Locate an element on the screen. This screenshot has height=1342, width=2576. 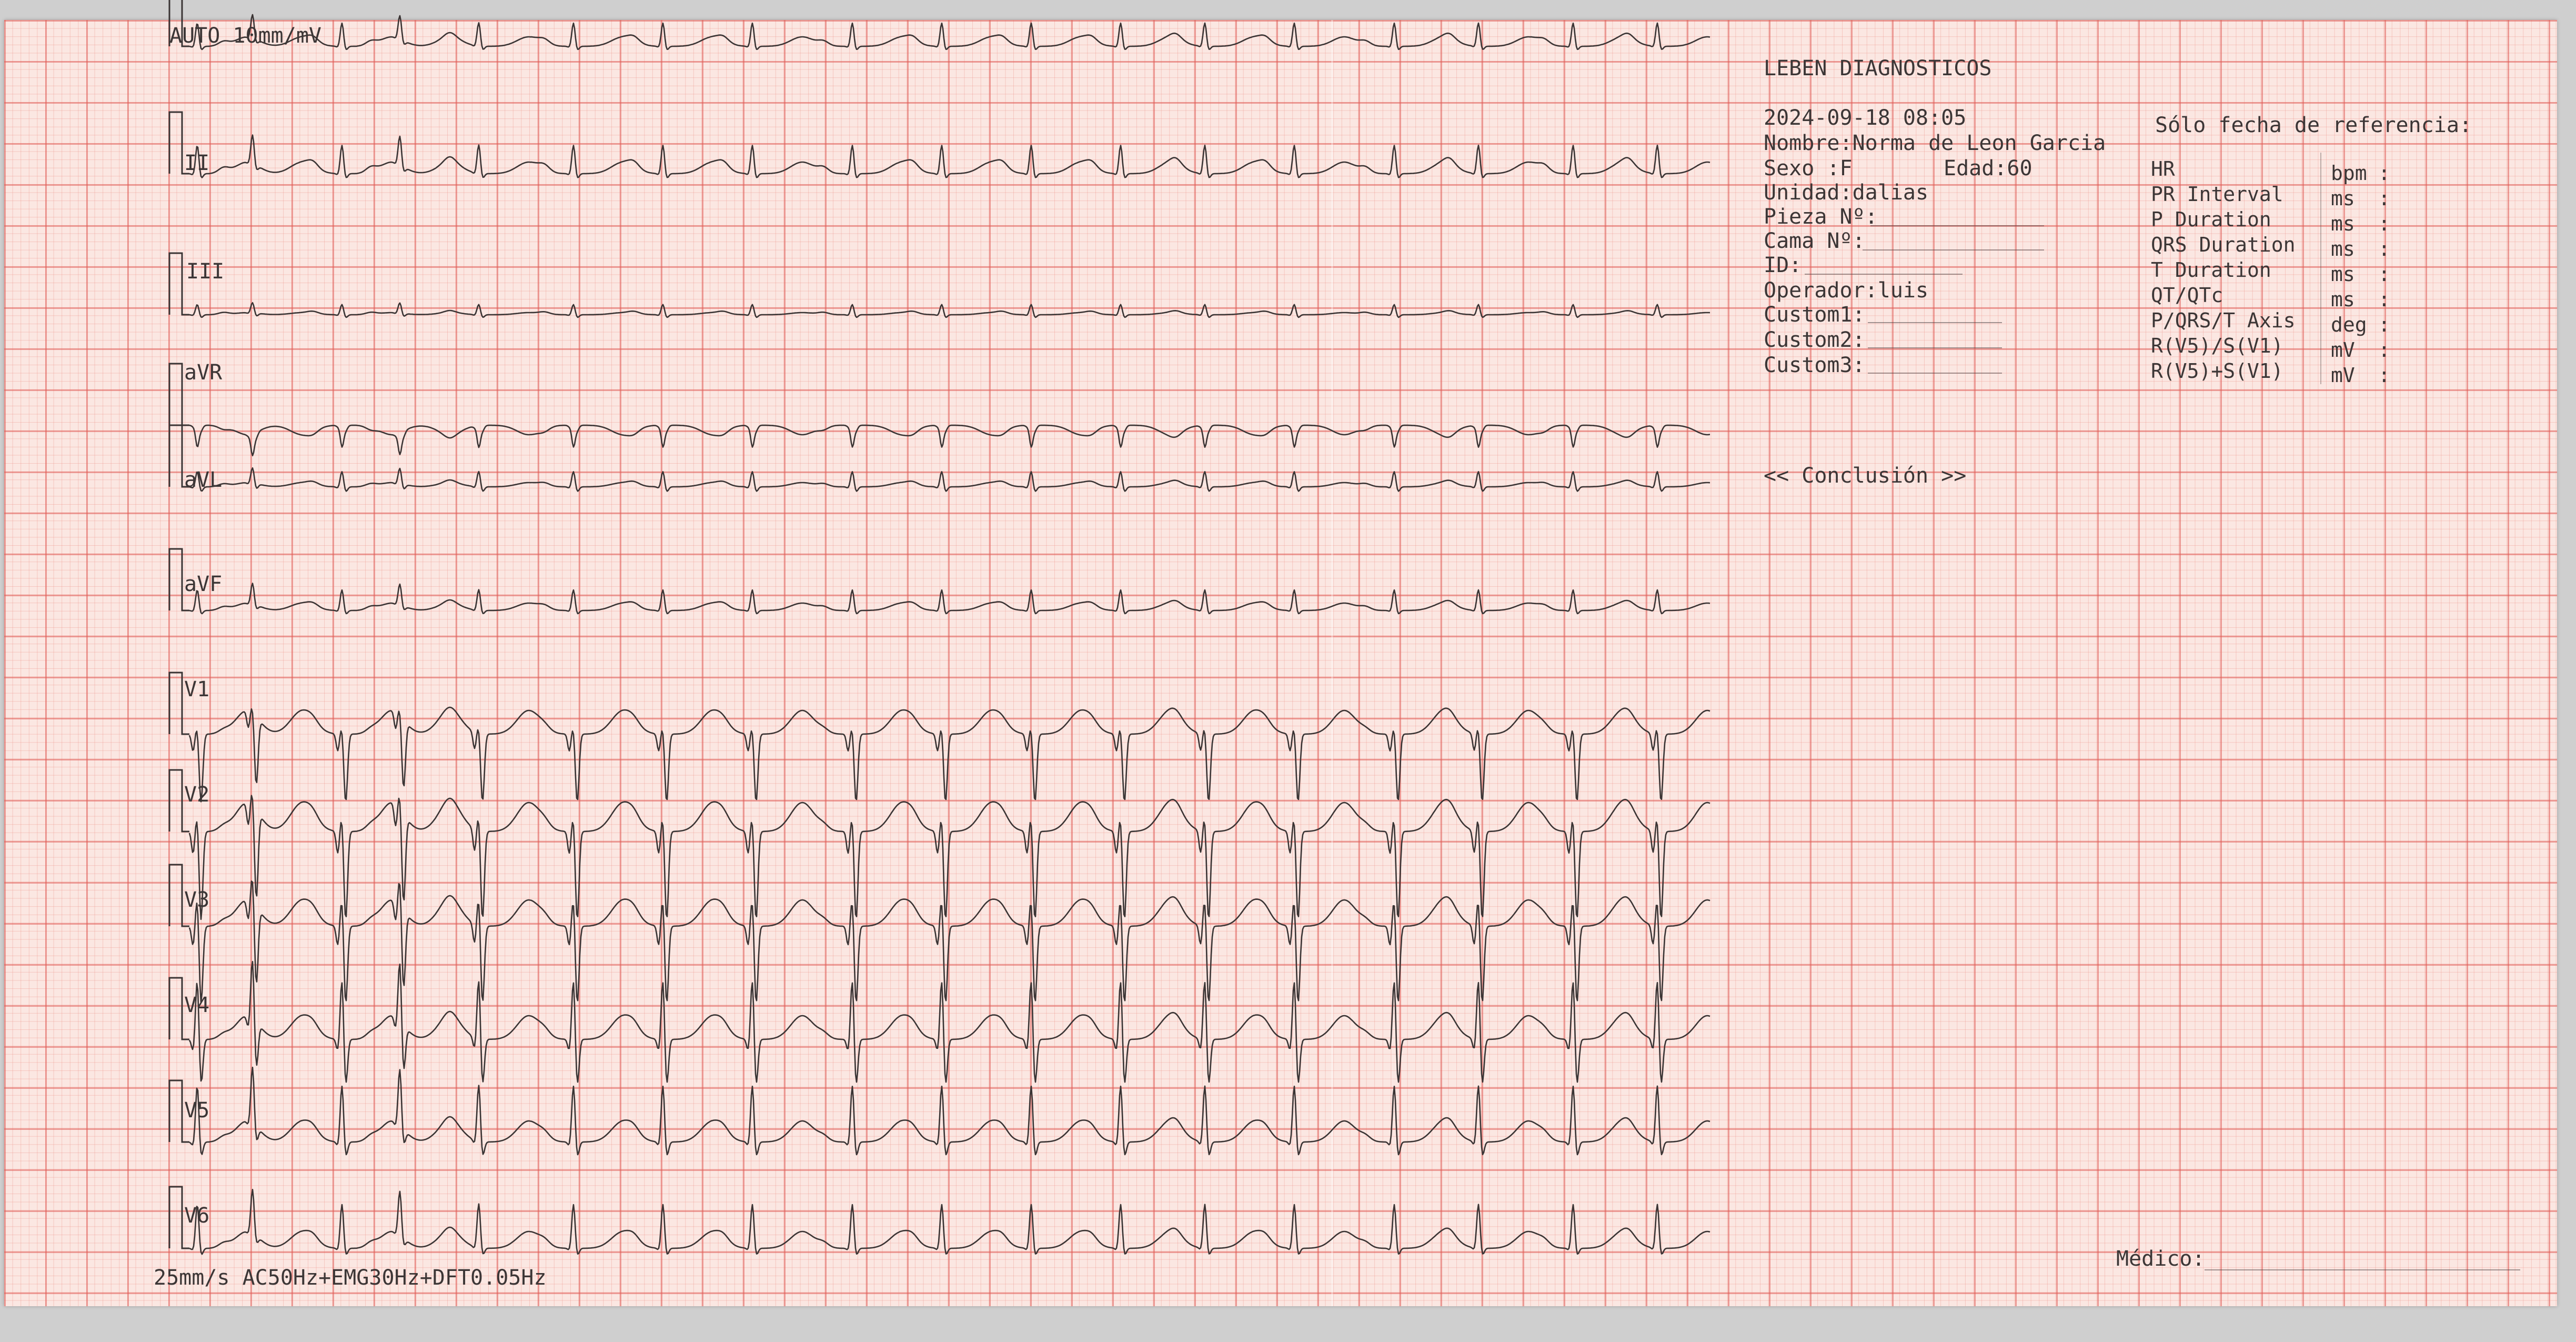
param-unit-pr-interval: ms is located at coordinates (2343, 198).